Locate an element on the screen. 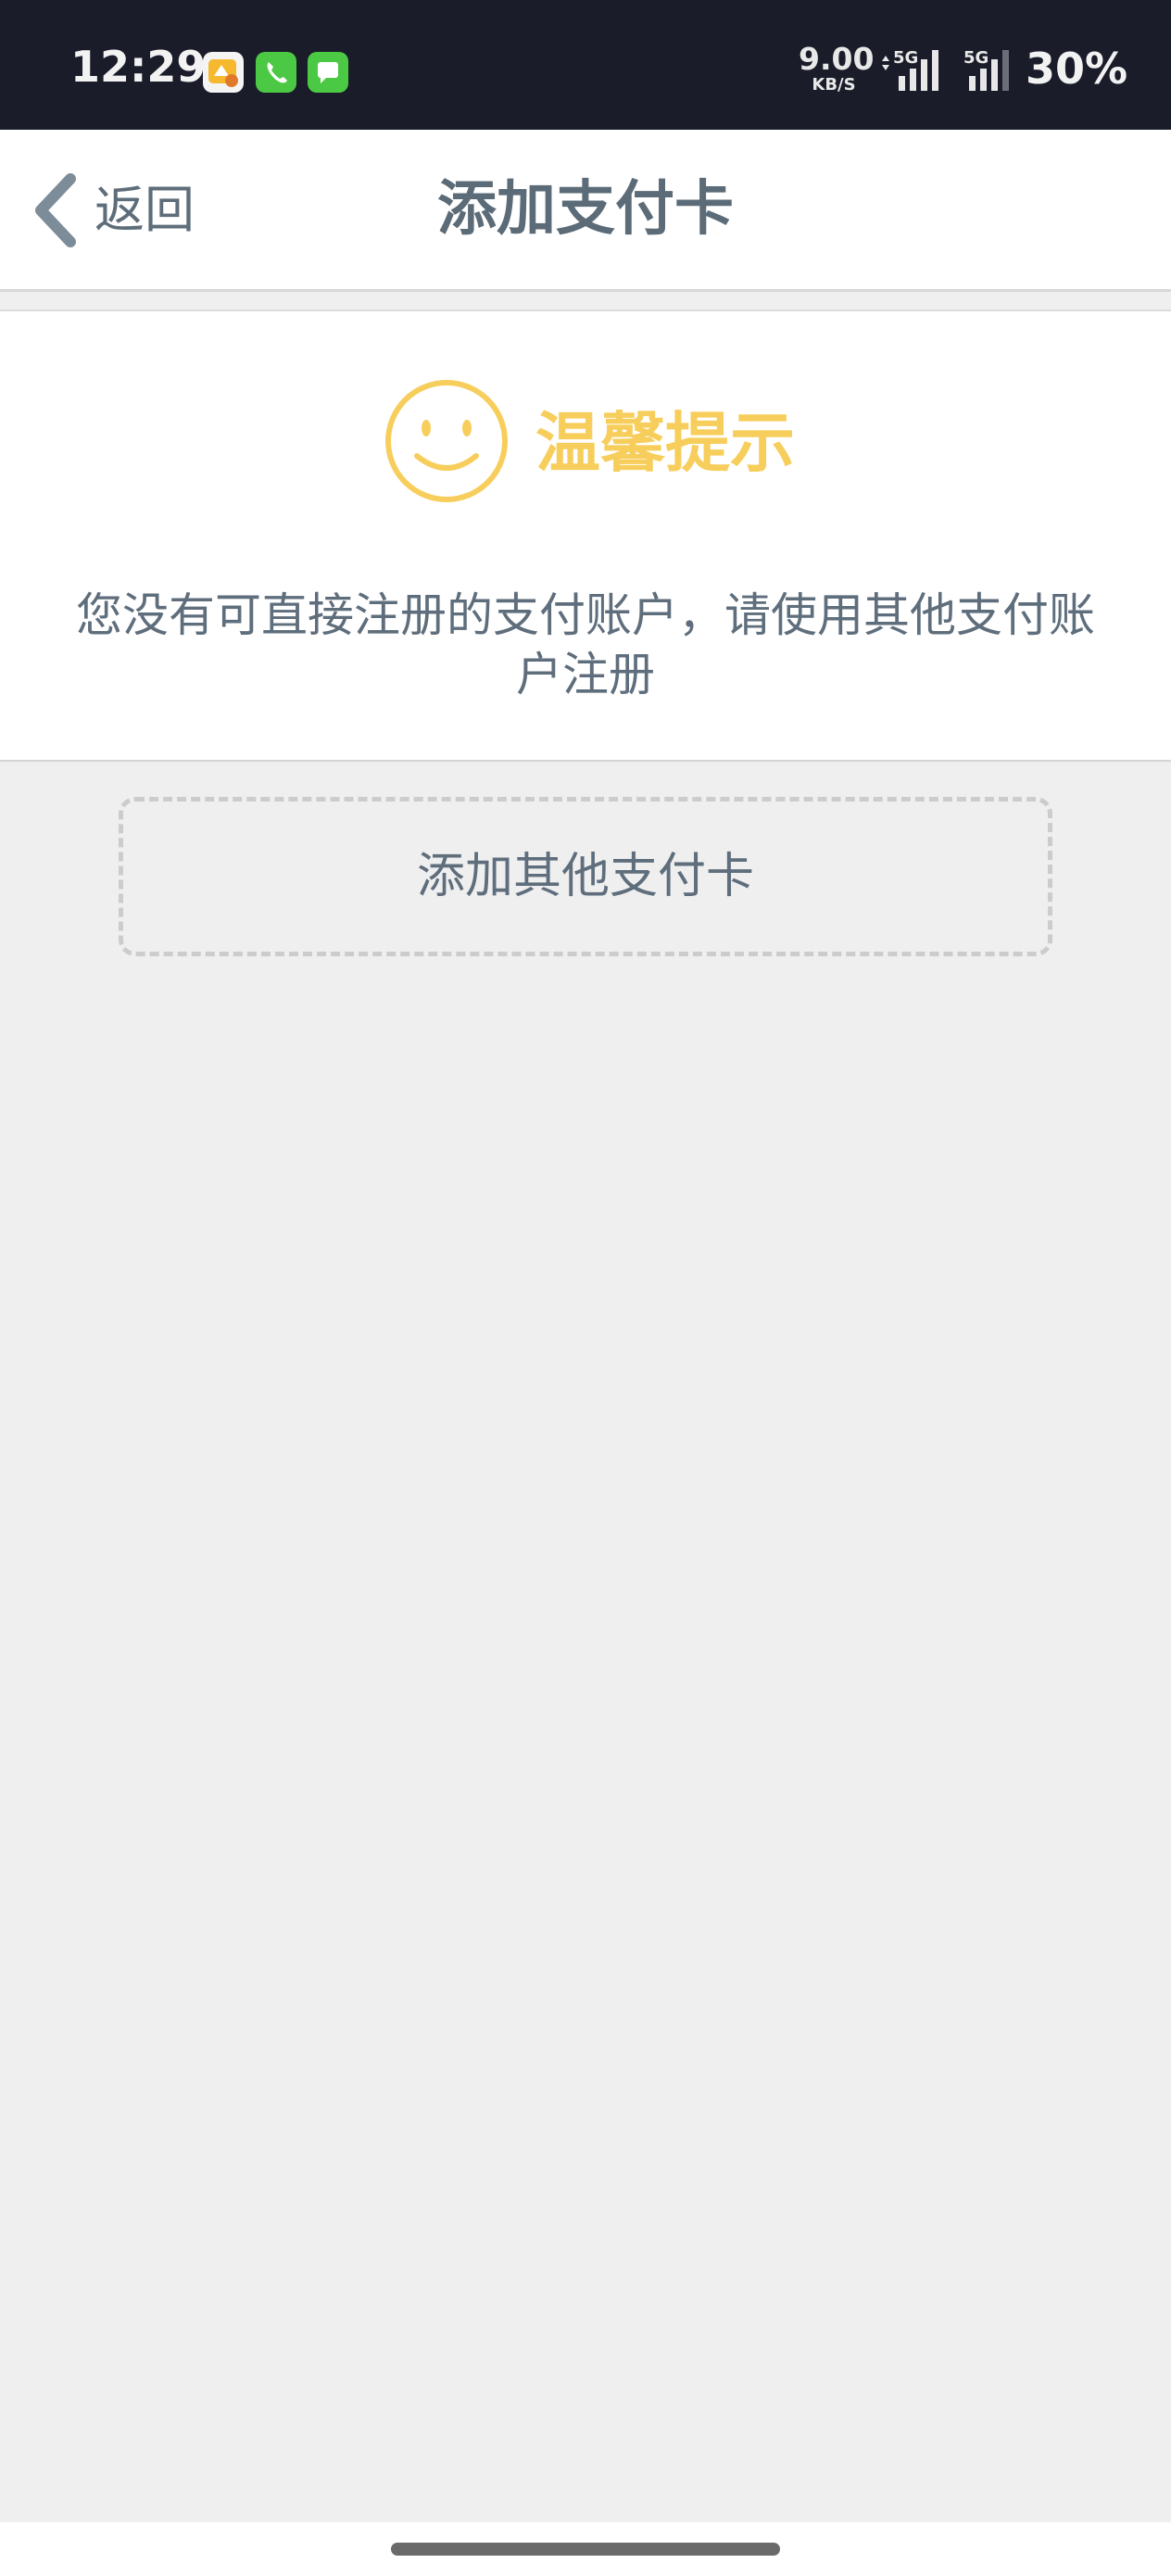 This screenshot has height=2576, width=1171. notice-message: 您没有可直接注册的支付账户，请使用其他支付账户注册 is located at coordinates (585, 644).